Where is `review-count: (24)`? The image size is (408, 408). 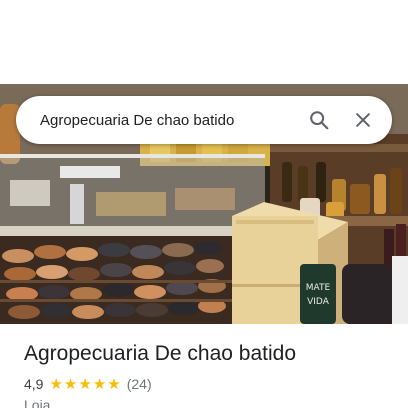
review-count: (24) is located at coordinates (139, 384).